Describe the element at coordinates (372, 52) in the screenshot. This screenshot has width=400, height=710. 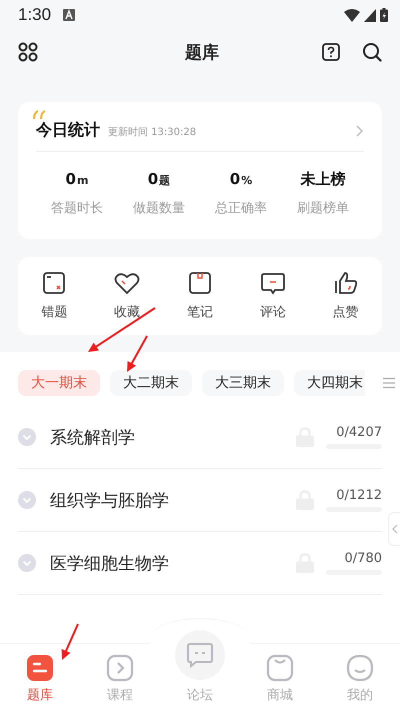
I see `search-icon` at that location.